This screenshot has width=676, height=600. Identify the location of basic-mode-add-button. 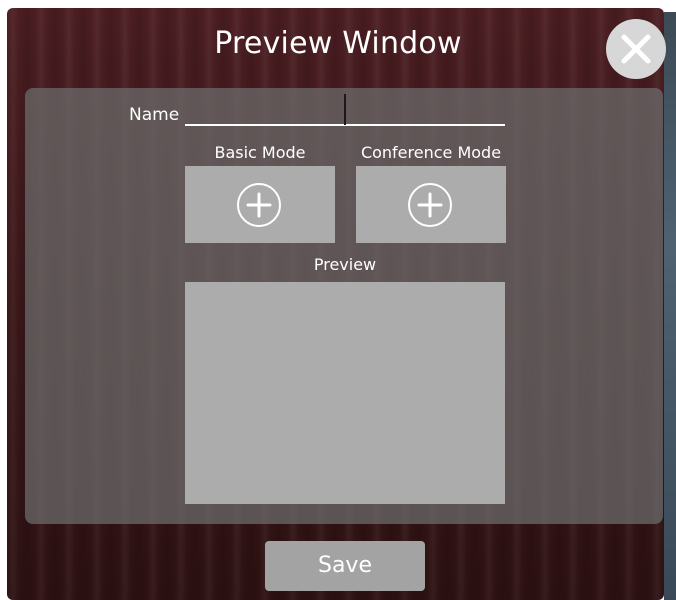
(260, 204).